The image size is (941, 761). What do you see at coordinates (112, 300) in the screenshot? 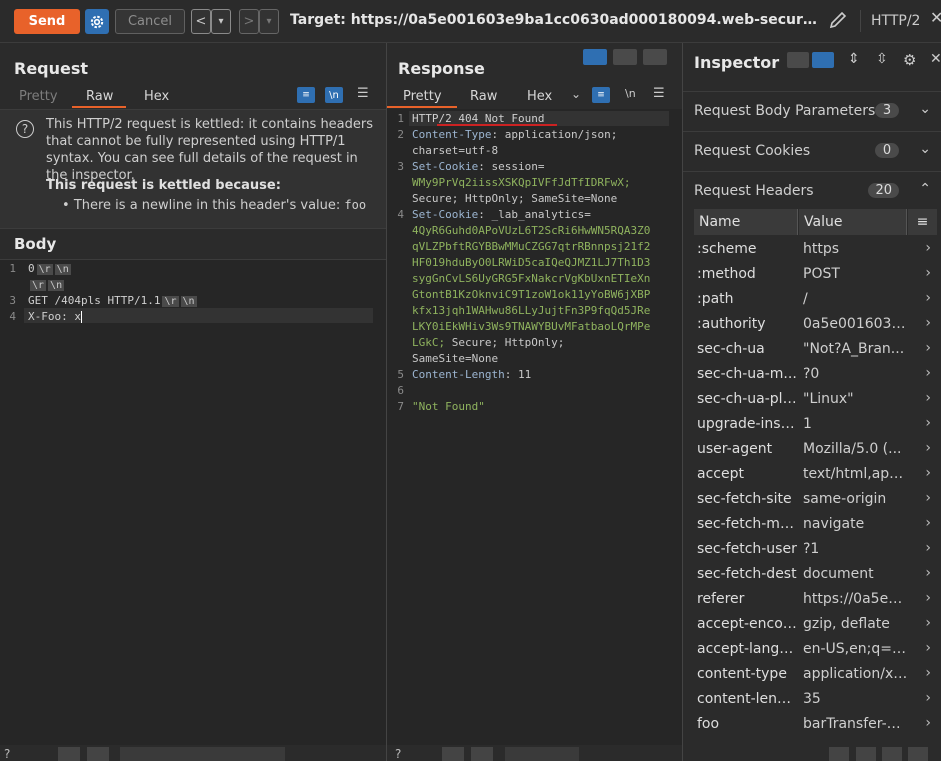
I see `code-line: GET /404pls HTTP/1.1 \r \n` at bounding box center [112, 300].